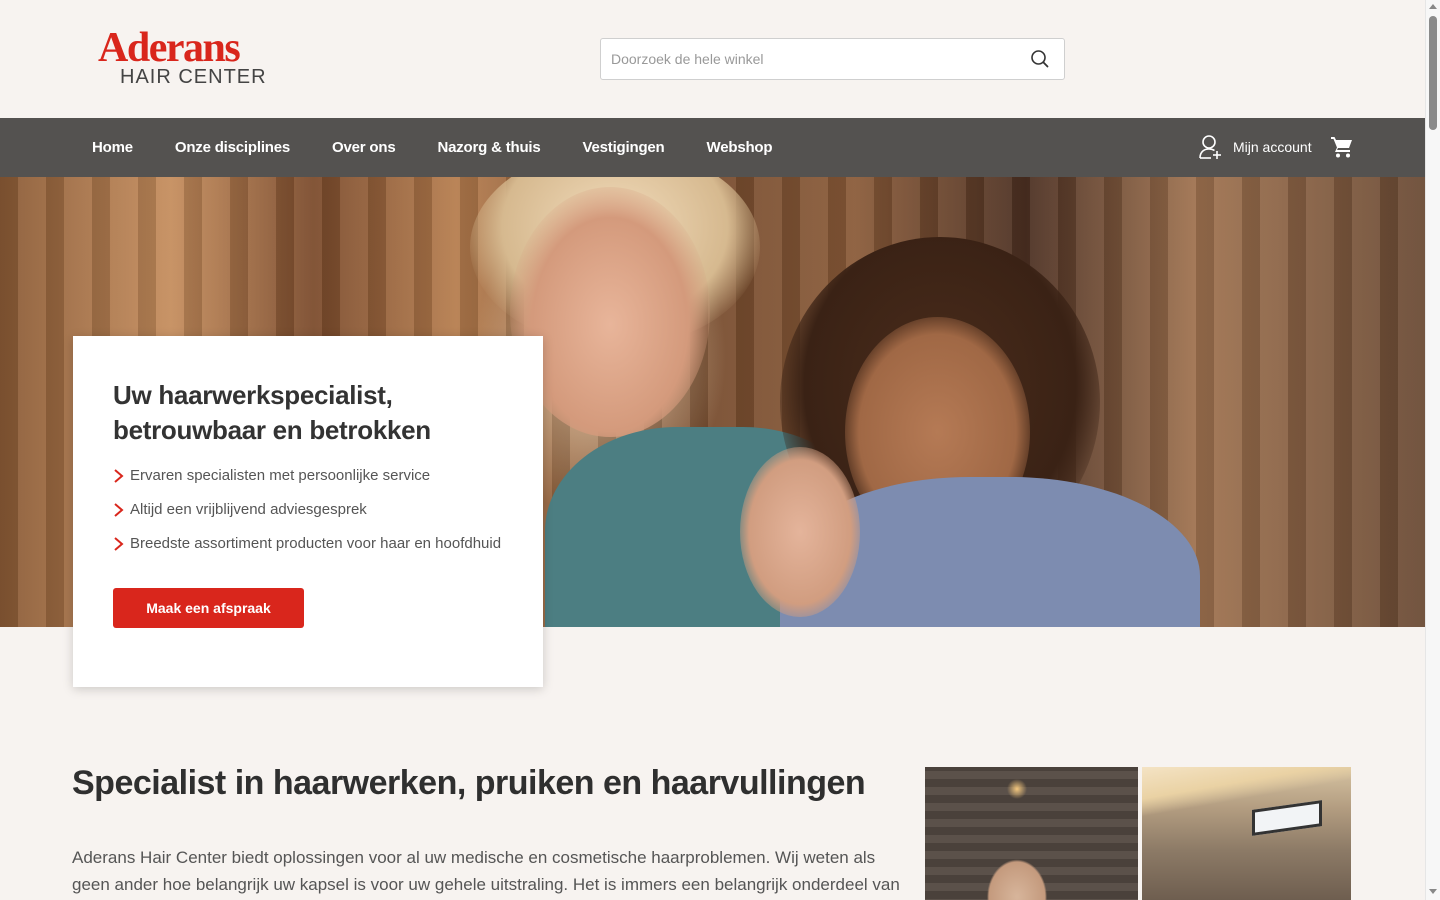 The height and width of the screenshot is (900, 1440). Describe the element at coordinates (169, 48) in the screenshot. I see `logo-main-text: Aderans` at that location.